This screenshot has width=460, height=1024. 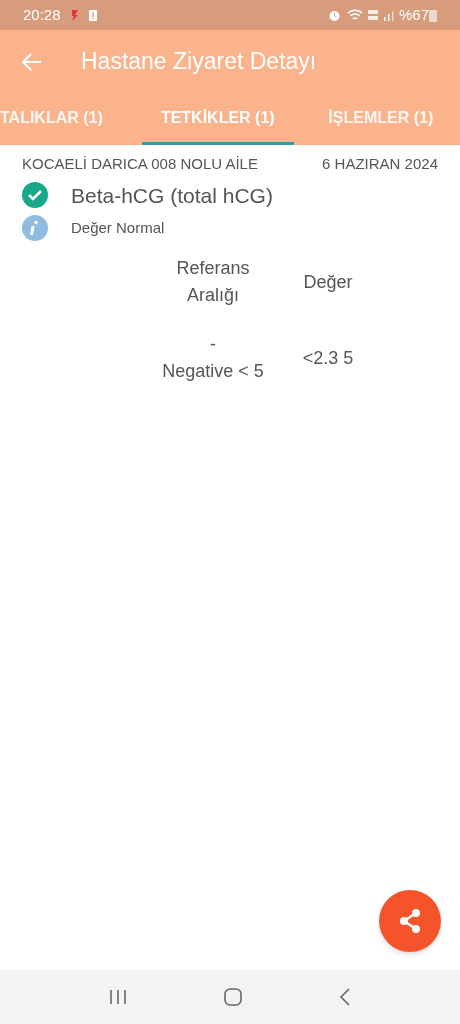 What do you see at coordinates (118, 227) in the screenshot?
I see `result-note: Değer Normal` at bounding box center [118, 227].